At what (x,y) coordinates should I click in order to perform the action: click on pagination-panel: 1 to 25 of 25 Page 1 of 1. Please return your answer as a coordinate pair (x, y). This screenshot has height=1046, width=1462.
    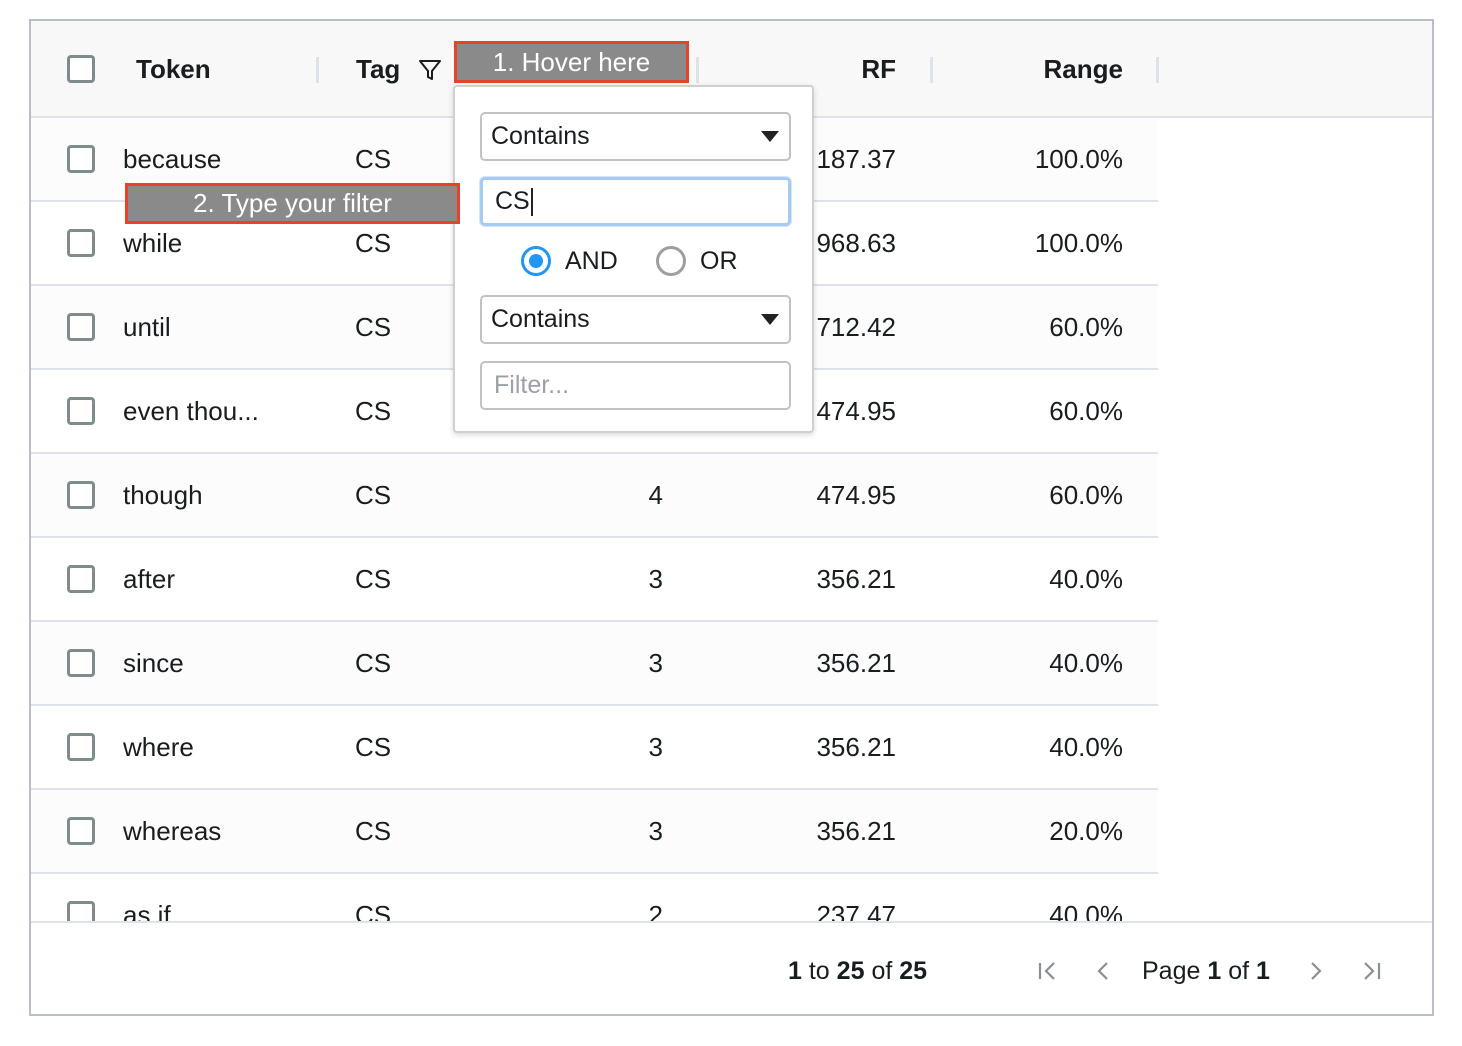
    Looking at the image, I should click on (731, 967).